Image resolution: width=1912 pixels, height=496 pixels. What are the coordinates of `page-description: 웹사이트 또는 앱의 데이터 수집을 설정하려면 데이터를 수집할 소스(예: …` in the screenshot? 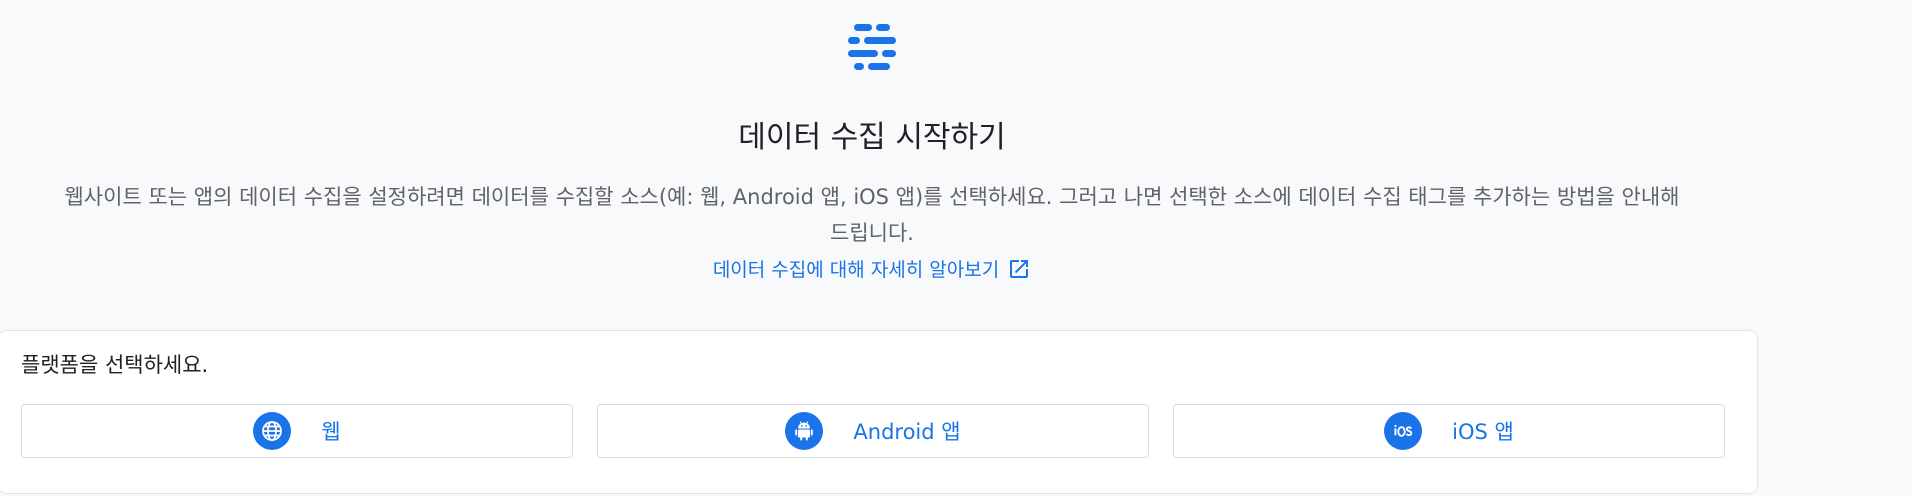 It's located at (872, 215).